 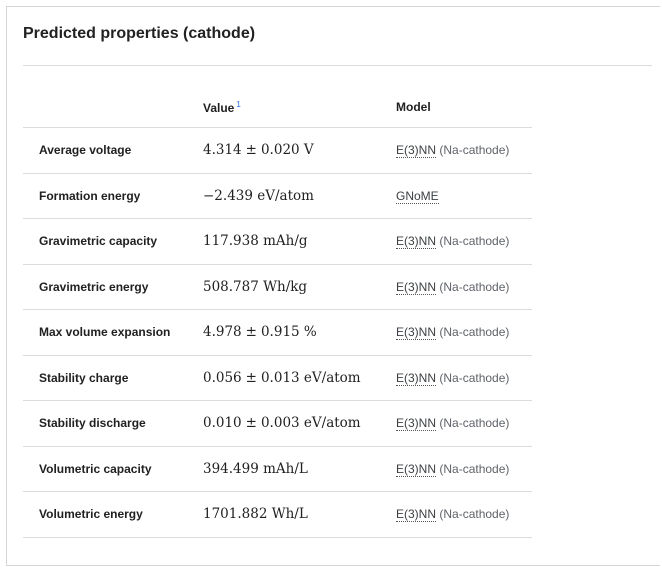 I want to click on table-header-row: Value 1 Model, so click(x=277, y=107).